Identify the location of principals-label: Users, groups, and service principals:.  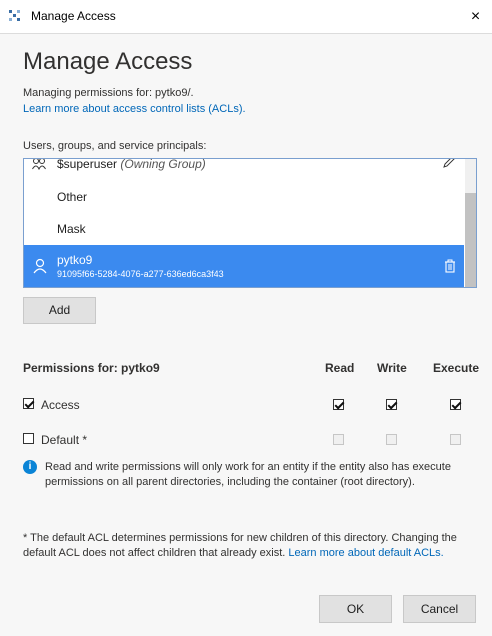
(115, 146).